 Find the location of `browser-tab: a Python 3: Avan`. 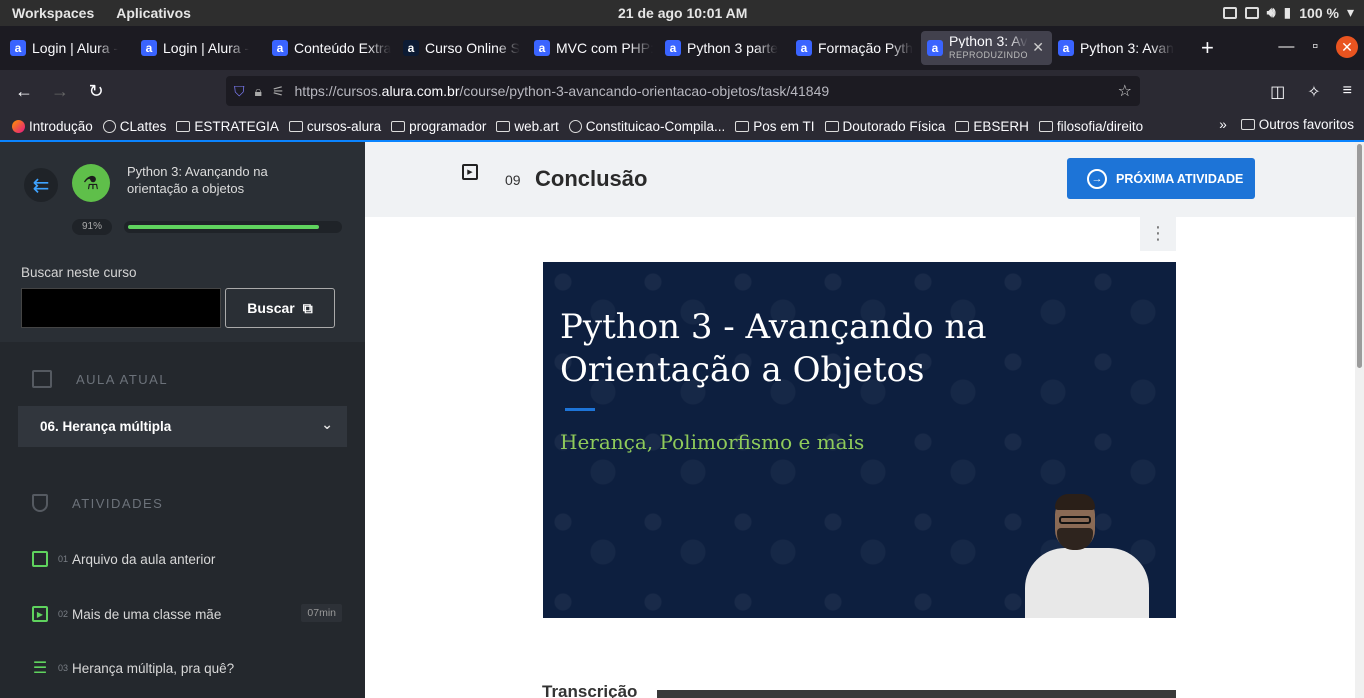

browser-tab: a Python 3: Avan is located at coordinates (1117, 48).